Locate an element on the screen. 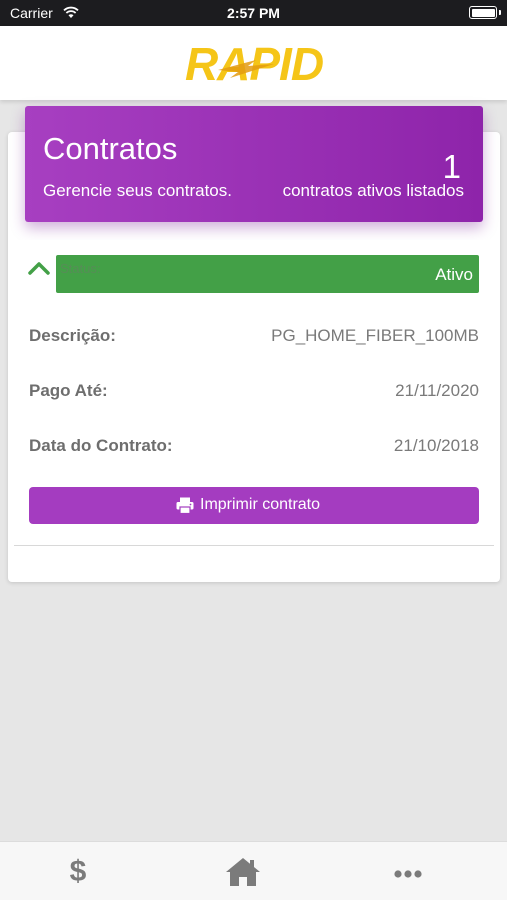 The width and height of the screenshot is (507, 900). page-title: Contratos is located at coordinates (110, 148).